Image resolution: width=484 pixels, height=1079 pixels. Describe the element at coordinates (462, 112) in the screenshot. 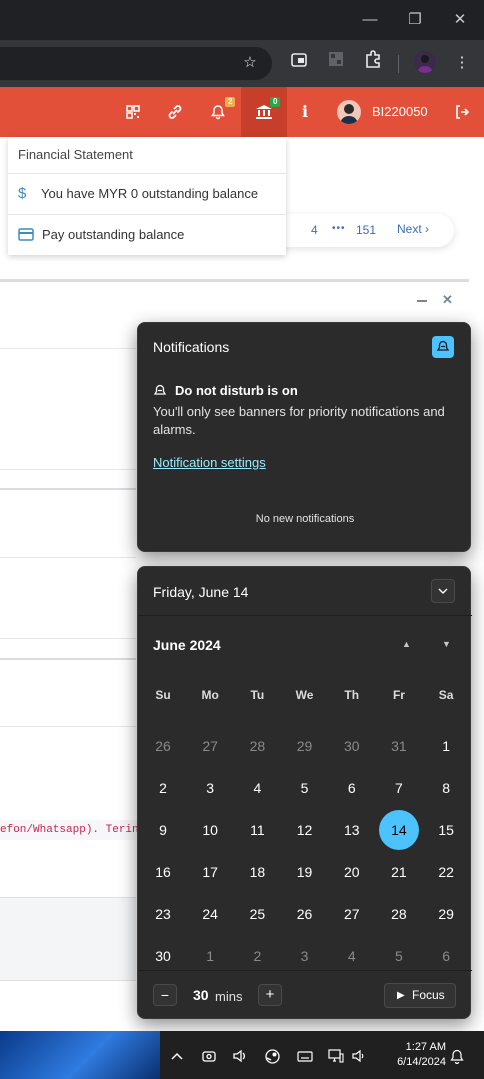

I see `logout-icon` at that location.